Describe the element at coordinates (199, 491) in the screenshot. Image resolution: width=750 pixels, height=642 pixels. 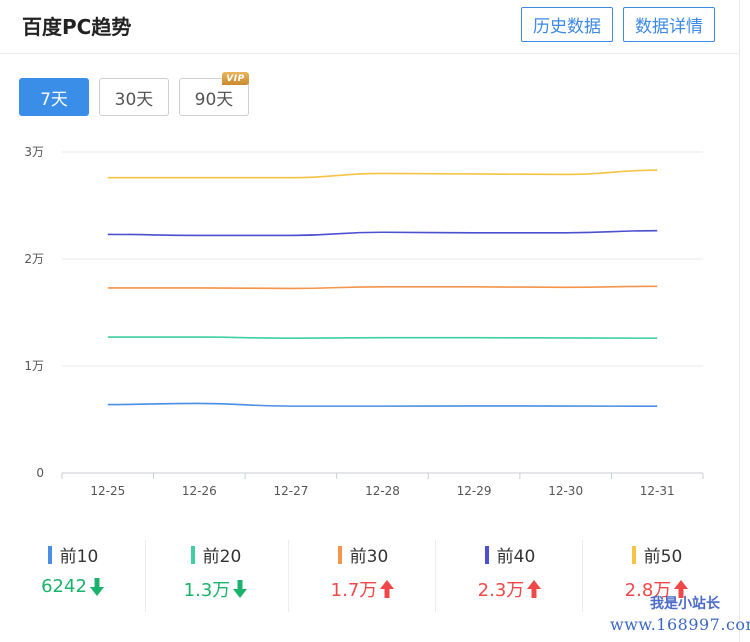
I see `x-tick-label: 12-26` at that location.